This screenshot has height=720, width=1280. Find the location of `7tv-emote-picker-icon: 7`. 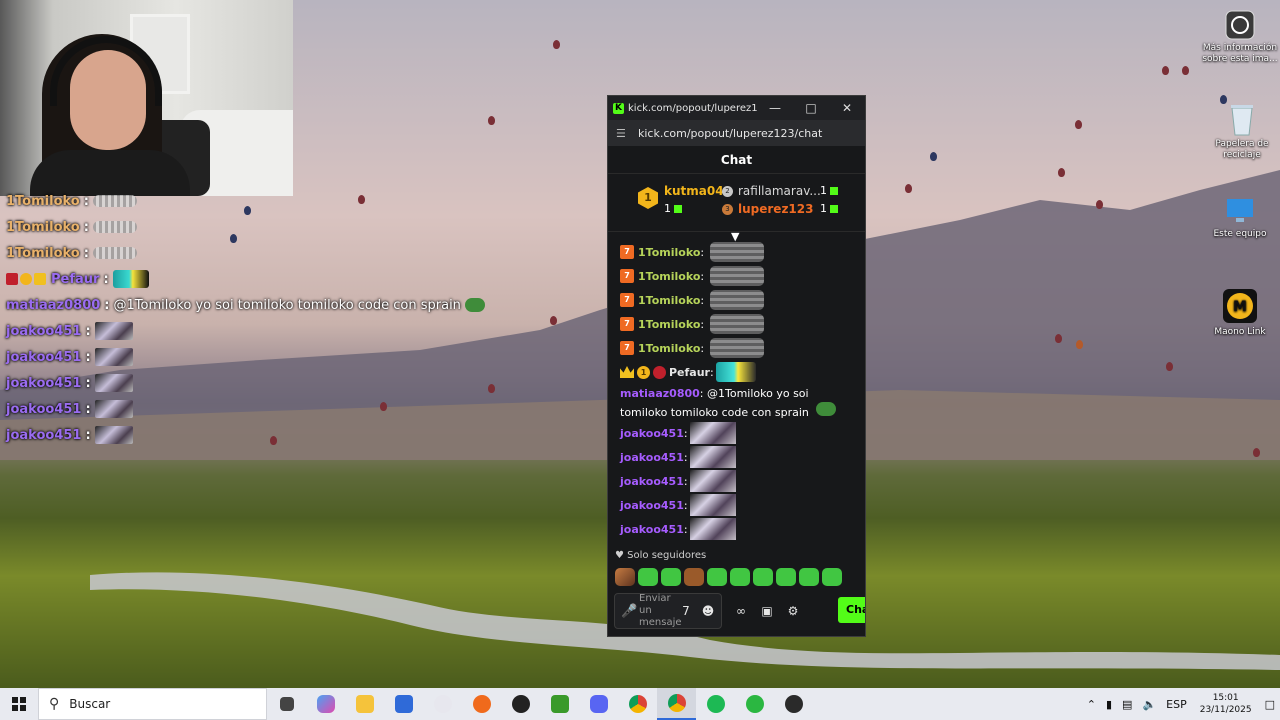

7tv-emote-picker-icon: 7 is located at coordinates (686, 611).